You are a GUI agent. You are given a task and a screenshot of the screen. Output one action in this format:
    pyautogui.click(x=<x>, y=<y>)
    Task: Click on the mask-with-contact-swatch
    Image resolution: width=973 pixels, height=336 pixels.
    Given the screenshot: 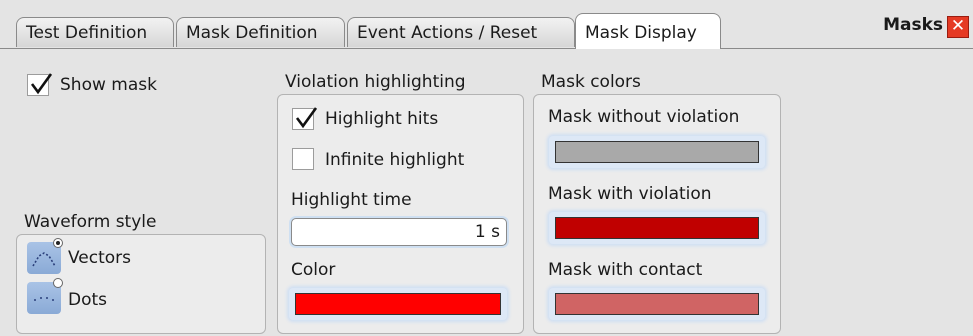 What is the action you would take?
    pyautogui.click(x=657, y=304)
    